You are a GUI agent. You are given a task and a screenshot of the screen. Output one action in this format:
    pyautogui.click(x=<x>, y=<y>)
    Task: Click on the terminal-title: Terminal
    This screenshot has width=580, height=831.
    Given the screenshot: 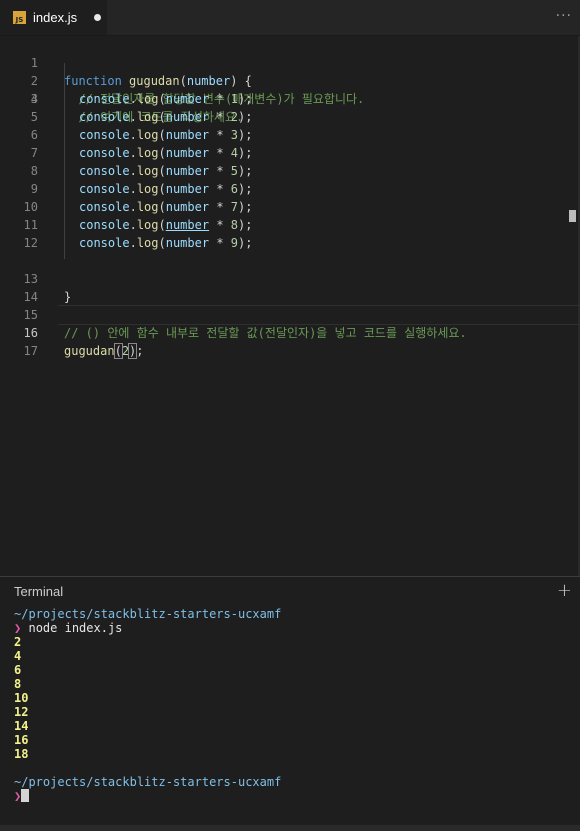 What is the action you would take?
    pyautogui.click(x=39, y=591)
    